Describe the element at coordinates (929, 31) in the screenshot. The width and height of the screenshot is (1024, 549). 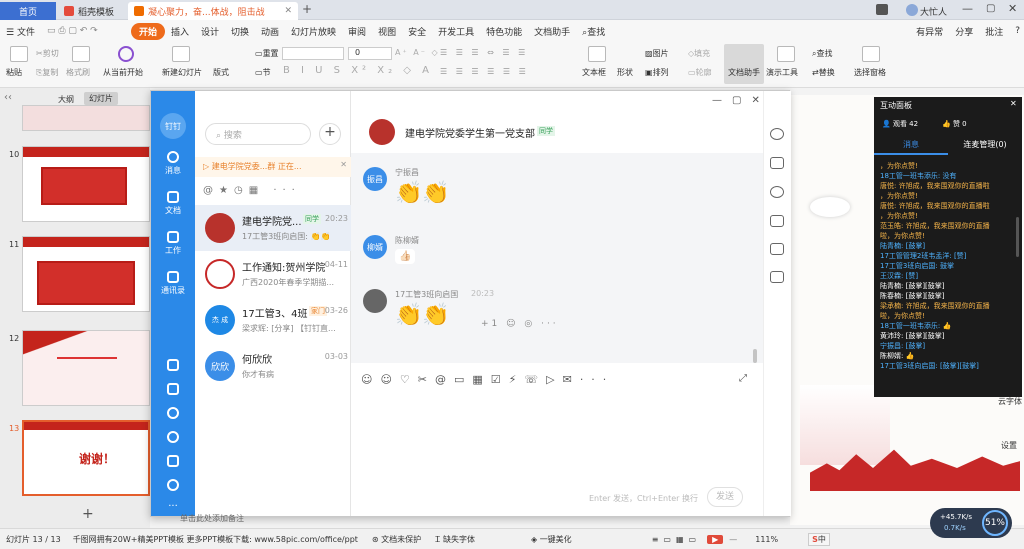
I see `changes-button: 有异常` at that location.